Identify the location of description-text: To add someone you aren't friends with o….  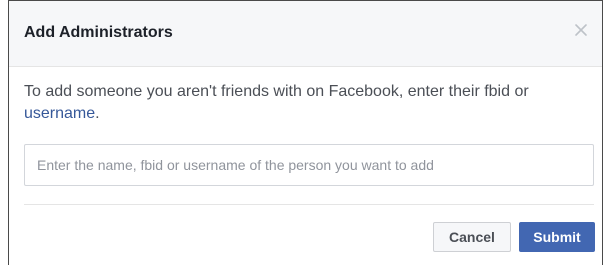
(276, 91).